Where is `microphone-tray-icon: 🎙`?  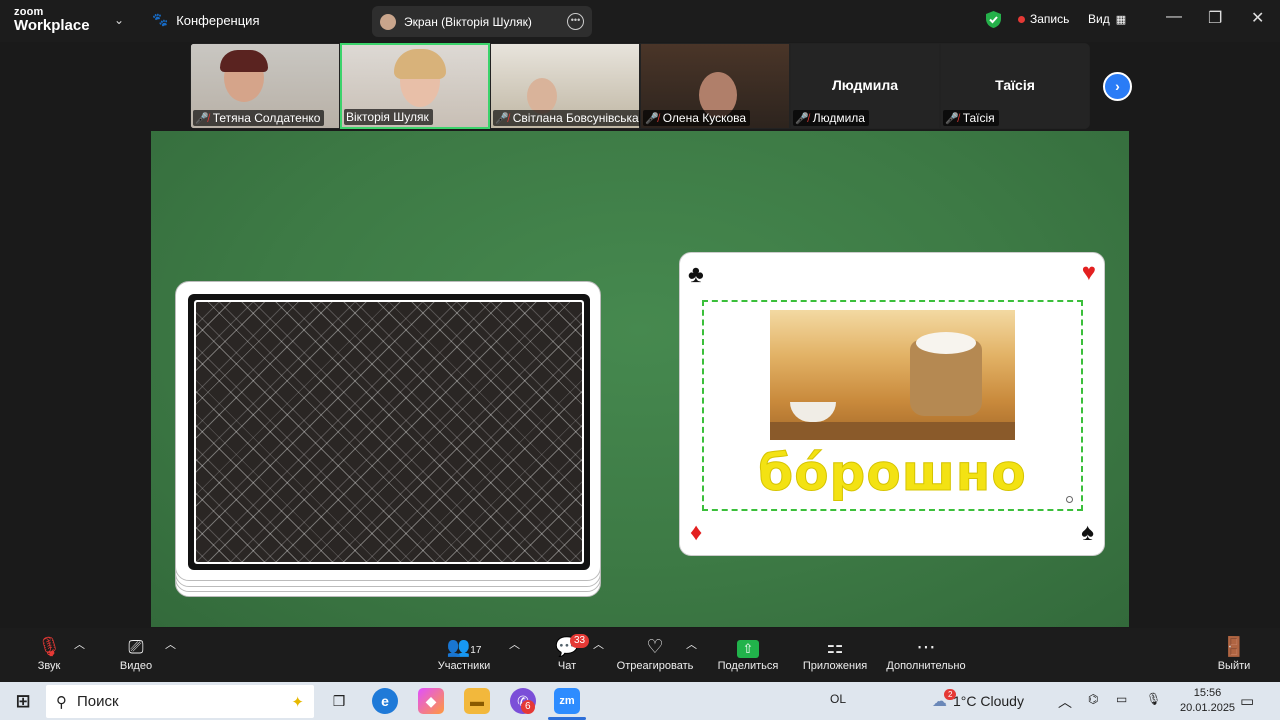 microphone-tray-icon: 🎙 is located at coordinates (1153, 699).